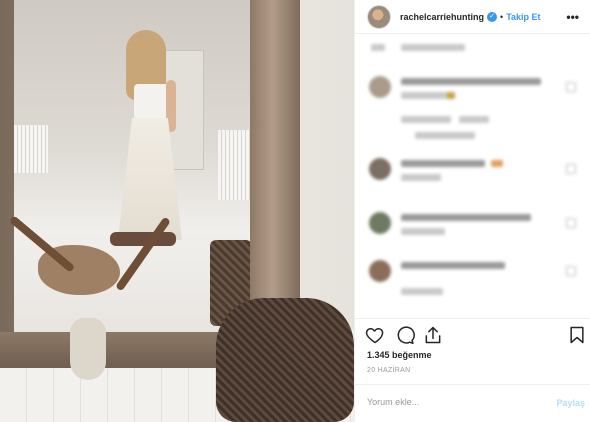 The image size is (590, 422). I want to click on woman-sandals, so click(143, 239).